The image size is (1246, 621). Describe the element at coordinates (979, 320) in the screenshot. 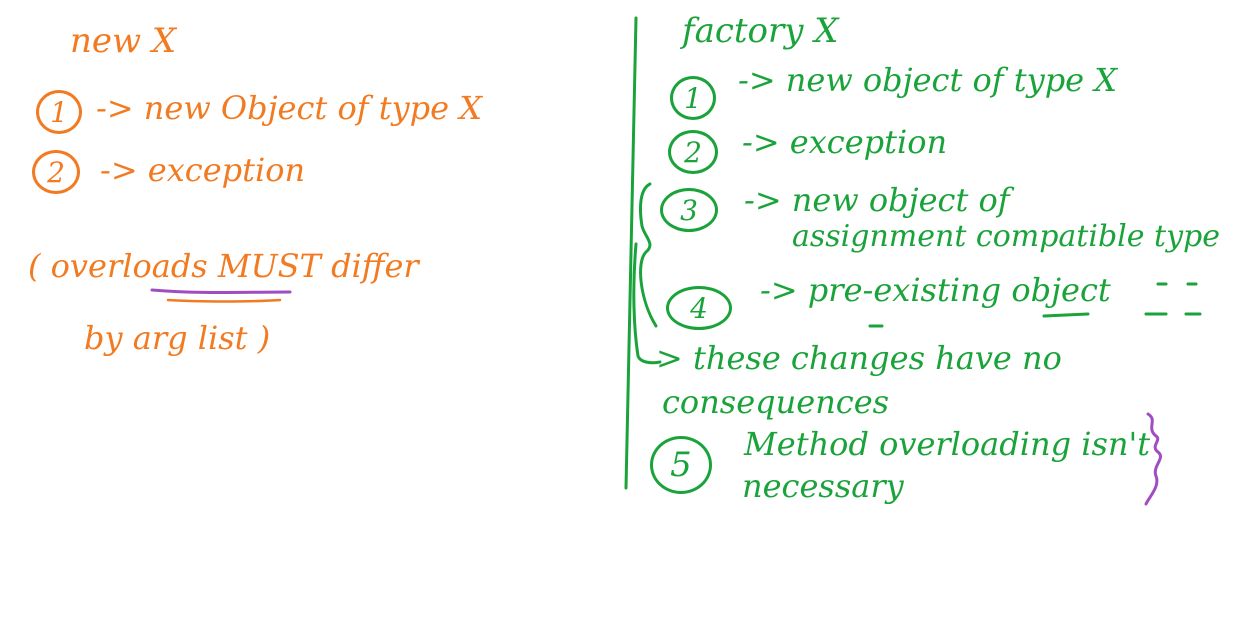

I see `green-underline` at that location.